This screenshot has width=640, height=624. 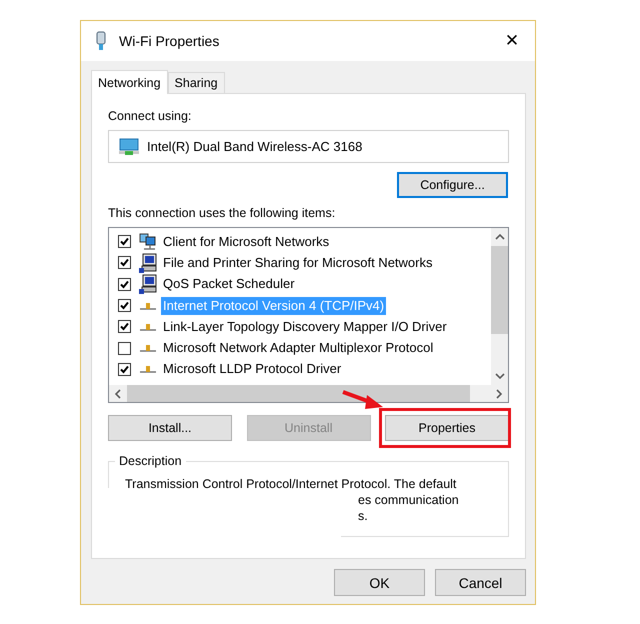 I want to click on tab: Sharing, so click(x=196, y=82).